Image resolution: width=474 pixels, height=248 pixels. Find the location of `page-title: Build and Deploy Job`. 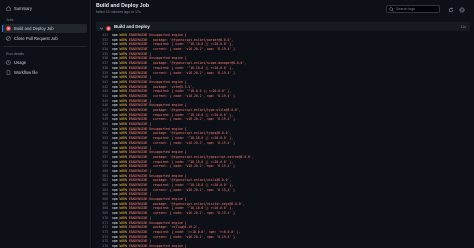

page-title: Build and Deploy Job is located at coordinates (123, 6).